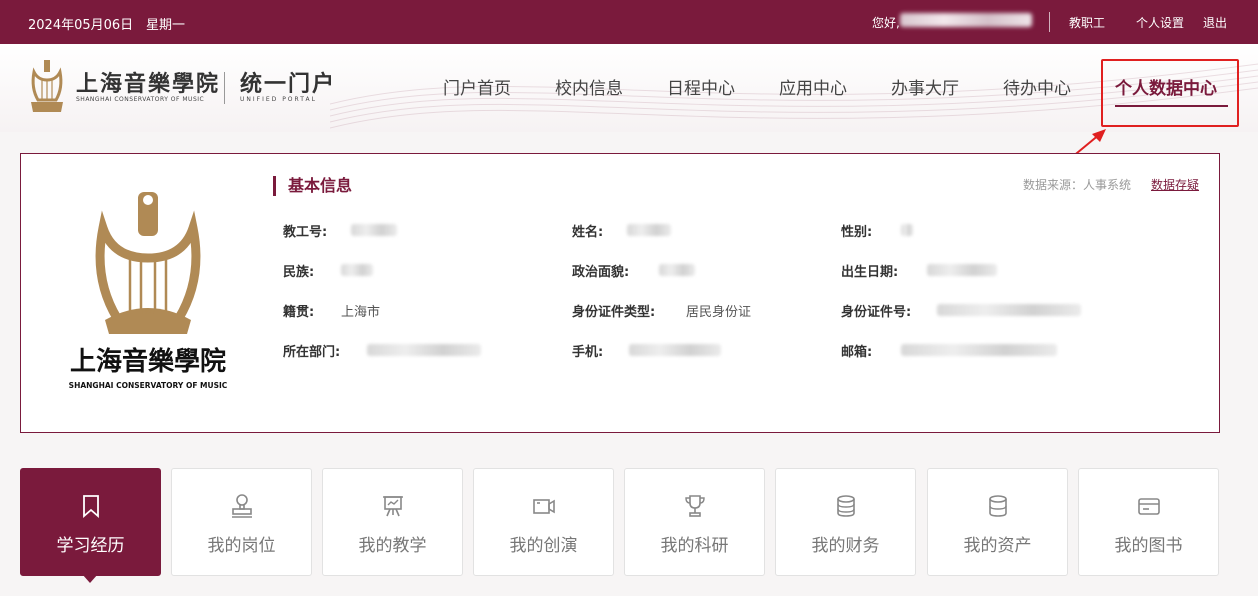 Image resolution: width=1258 pixels, height=596 pixels. What do you see at coordinates (997, 522) in the screenshot?
I see `tile-my-assets: 我的资产` at bounding box center [997, 522].